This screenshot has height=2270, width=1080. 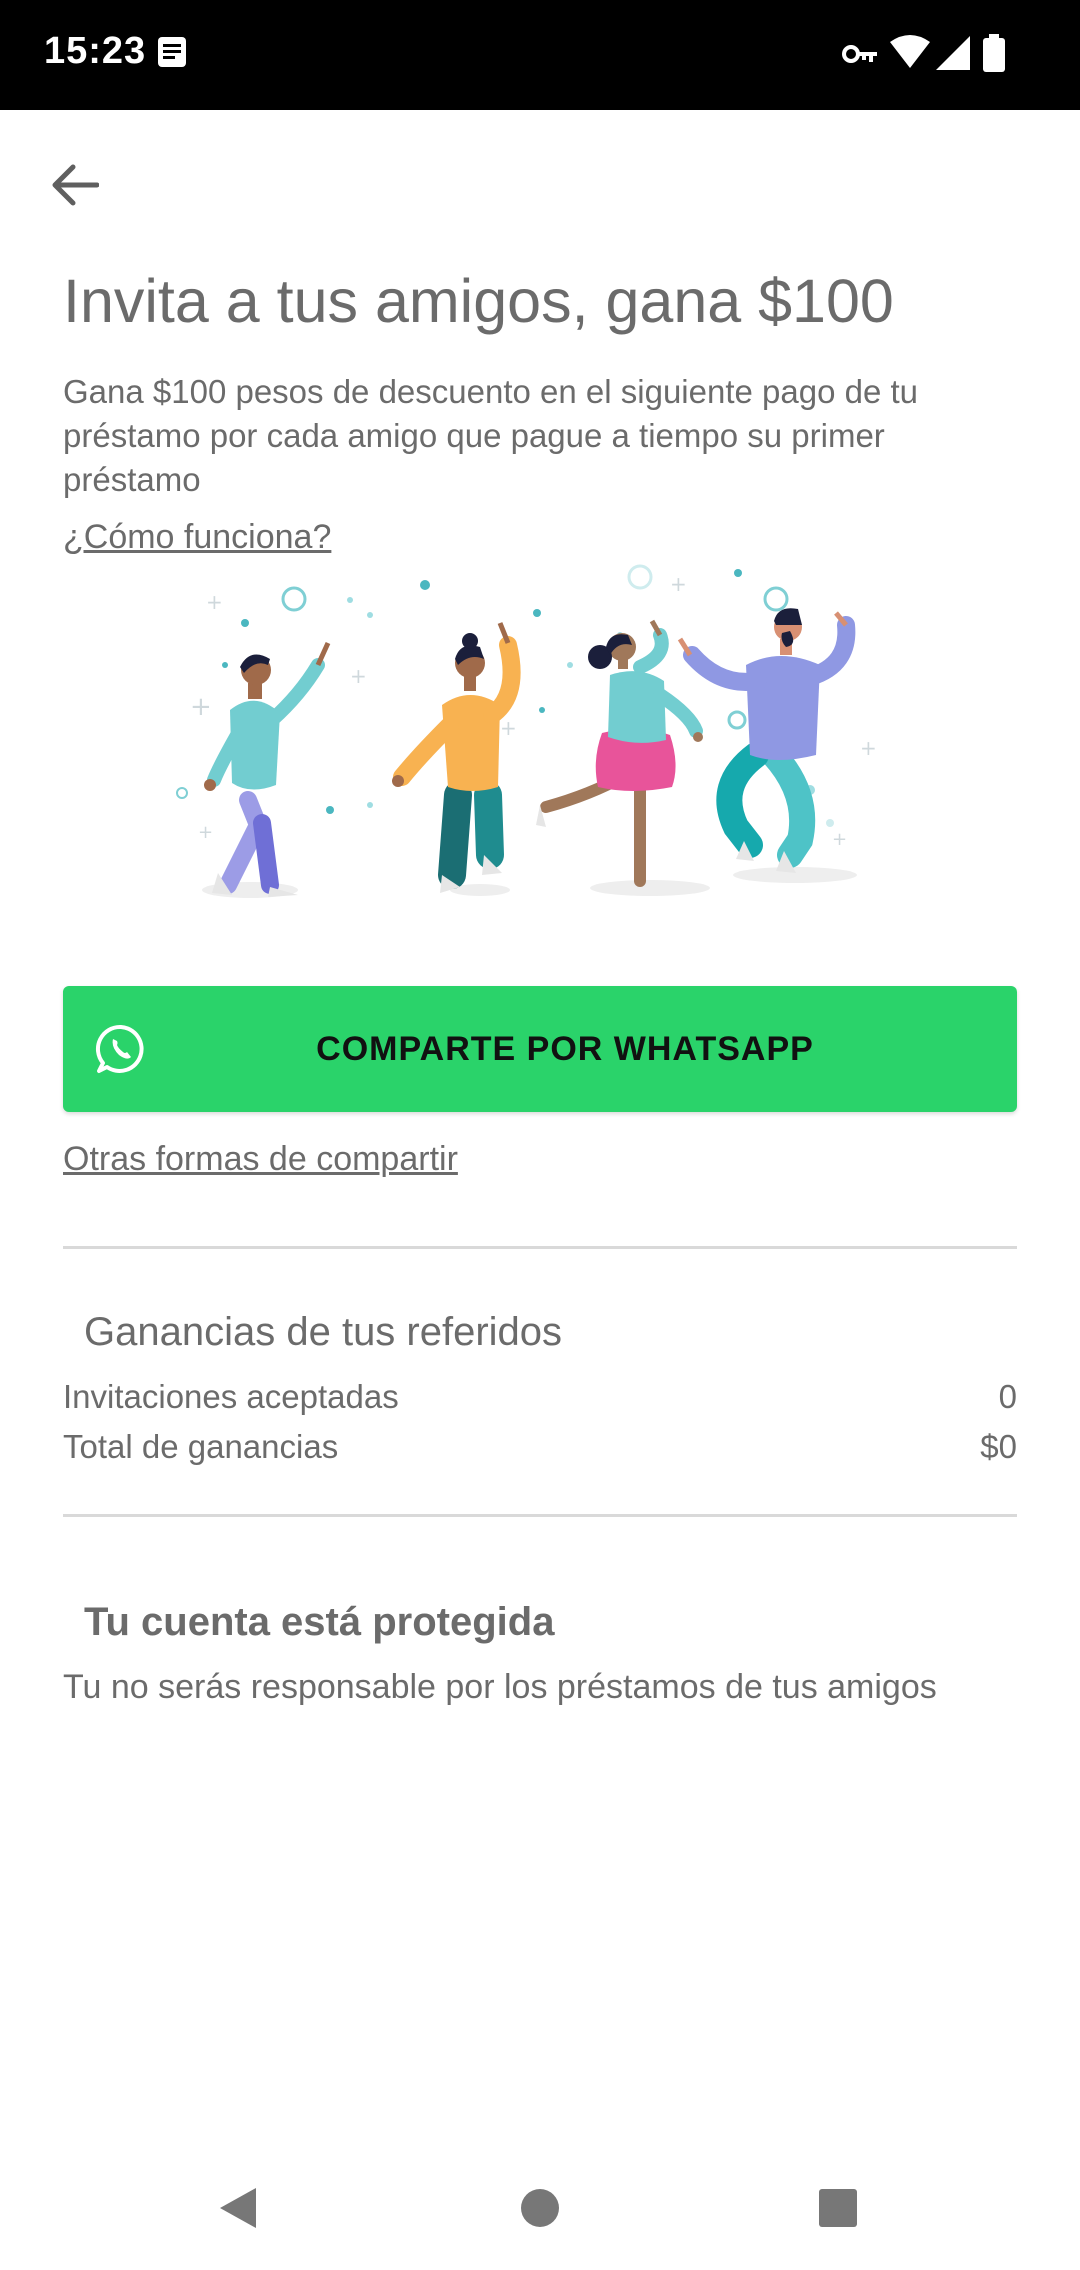 What do you see at coordinates (910, 51) in the screenshot?
I see `wifi-icon` at bounding box center [910, 51].